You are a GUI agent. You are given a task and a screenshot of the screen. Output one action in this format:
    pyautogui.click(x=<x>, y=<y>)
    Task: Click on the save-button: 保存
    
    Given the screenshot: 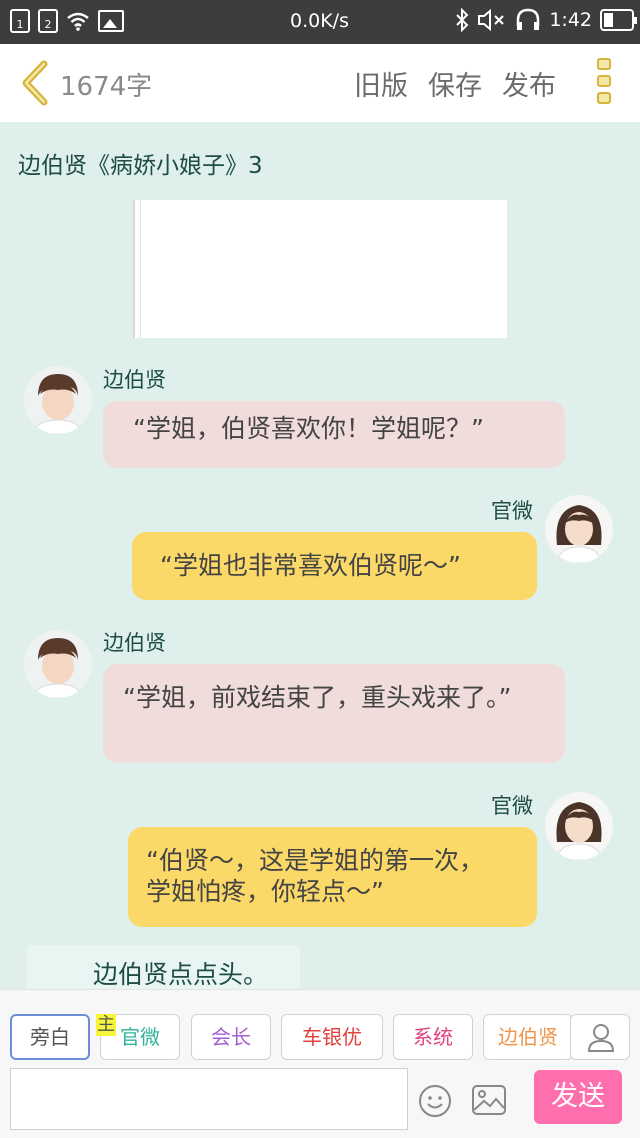 What is the action you would take?
    pyautogui.click(x=455, y=83)
    